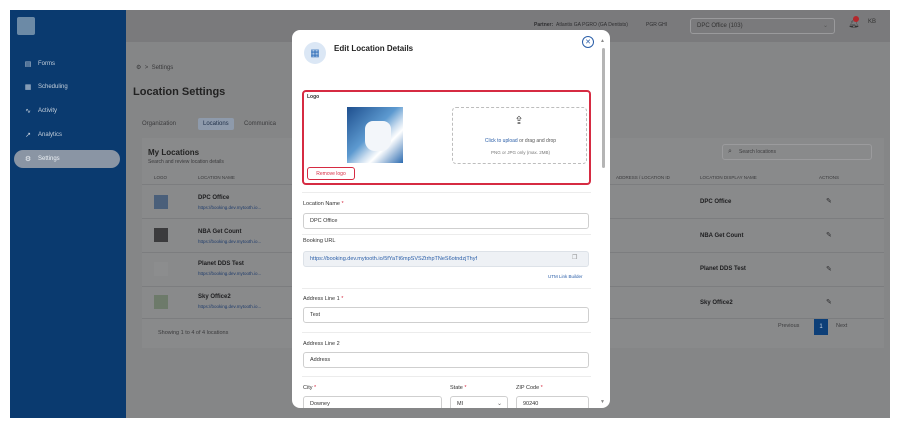  What do you see at coordinates (174, 152) in the screenshot?
I see `locations-title: My Locations` at bounding box center [174, 152].